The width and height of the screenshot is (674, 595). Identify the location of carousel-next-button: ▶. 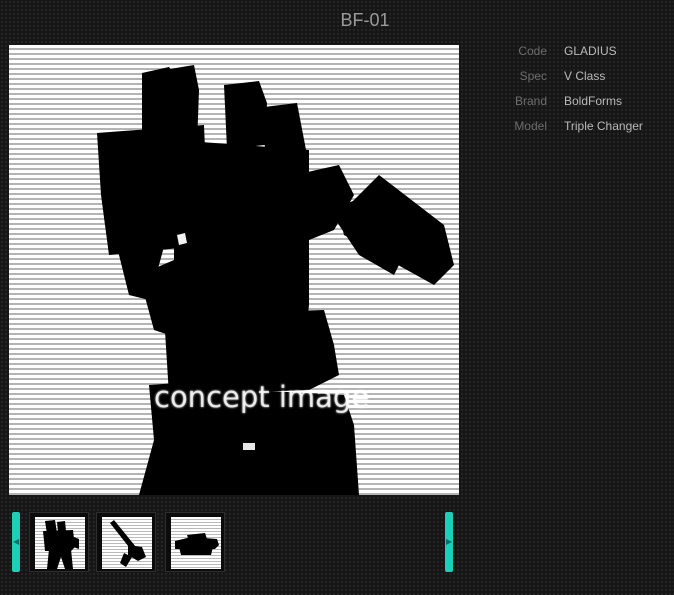
(449, 542).